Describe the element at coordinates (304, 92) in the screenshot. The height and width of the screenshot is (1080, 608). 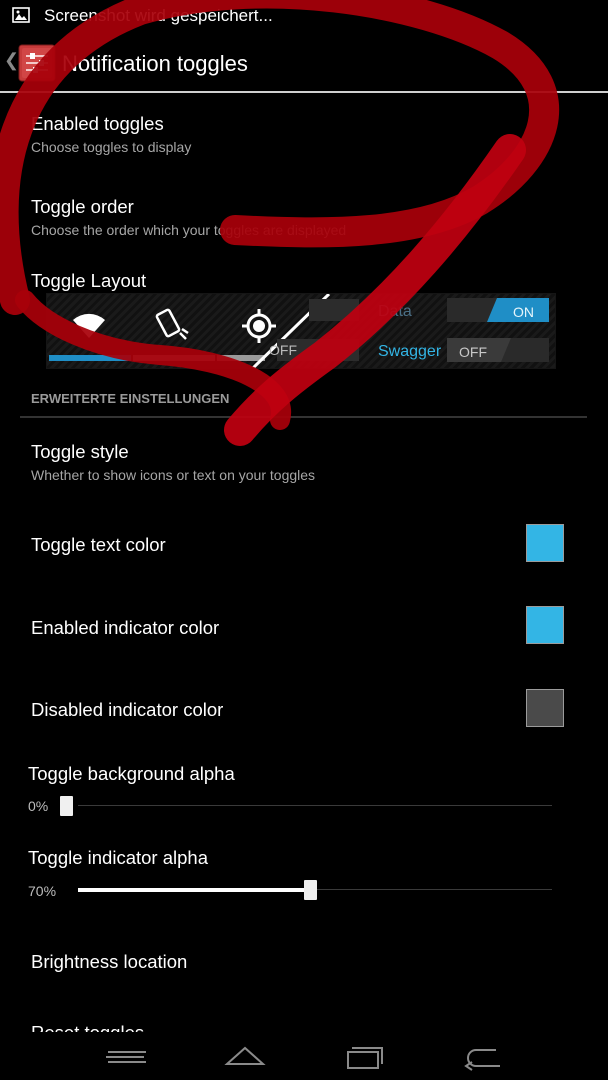
I see `action-bar-divider` at that location.